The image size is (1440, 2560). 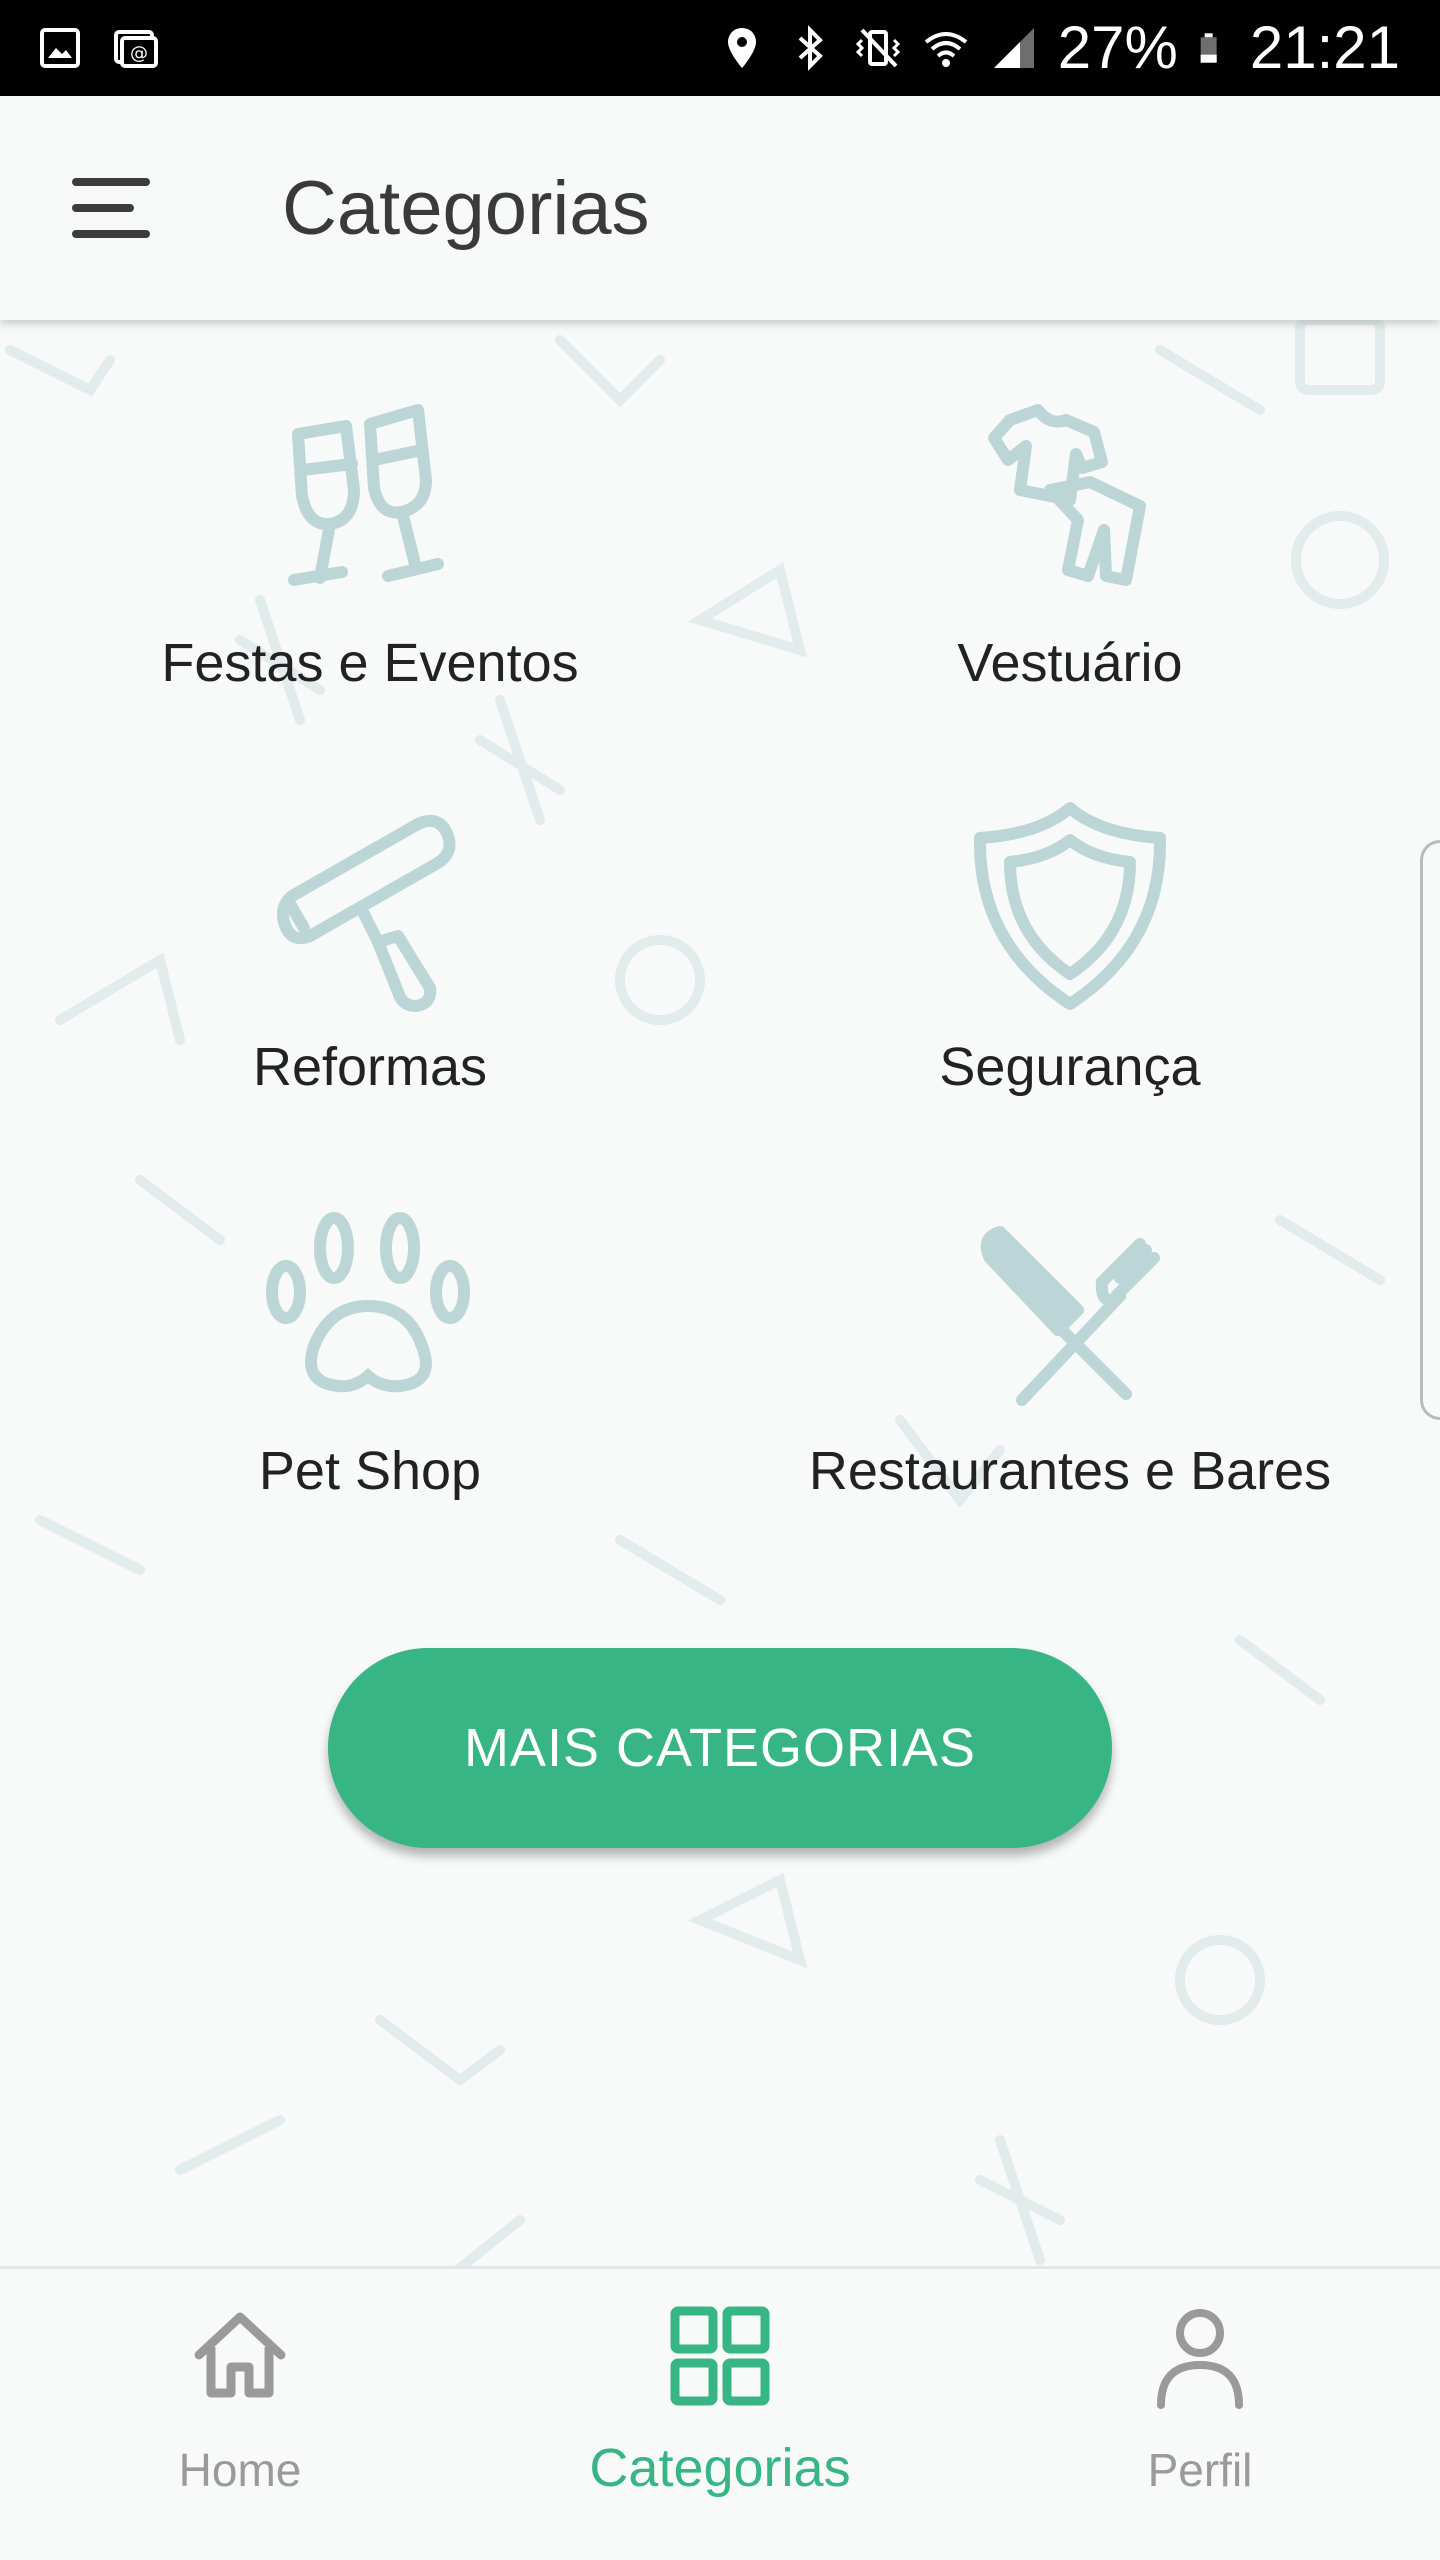 What do you see at coordinates (1070, 1316) in the screenshot?
I see `knife-fork-icon` at bounding box center [1070, 1316].